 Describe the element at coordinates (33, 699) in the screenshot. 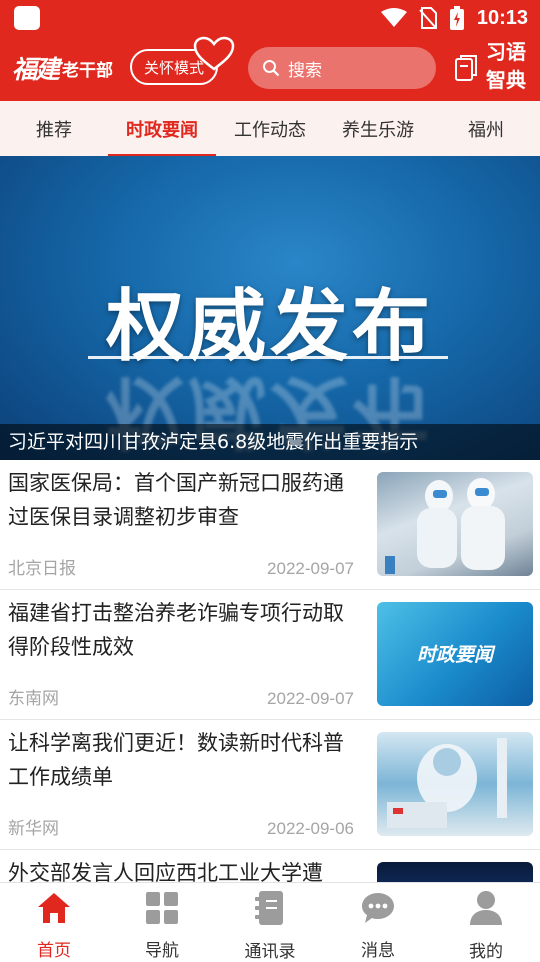

I see `news-source: 东南网` at that location.